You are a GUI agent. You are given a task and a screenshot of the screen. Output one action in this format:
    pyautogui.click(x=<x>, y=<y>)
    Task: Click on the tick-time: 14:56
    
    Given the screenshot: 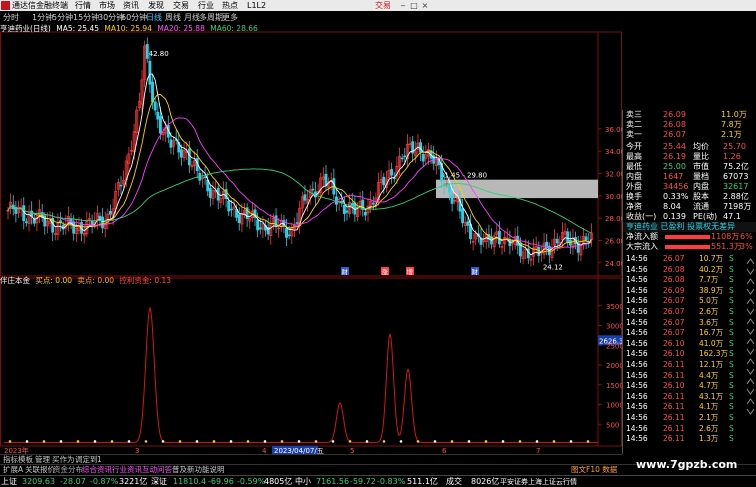 What is the action you would take?
    pyautogui.click(x=637, y=258)
    